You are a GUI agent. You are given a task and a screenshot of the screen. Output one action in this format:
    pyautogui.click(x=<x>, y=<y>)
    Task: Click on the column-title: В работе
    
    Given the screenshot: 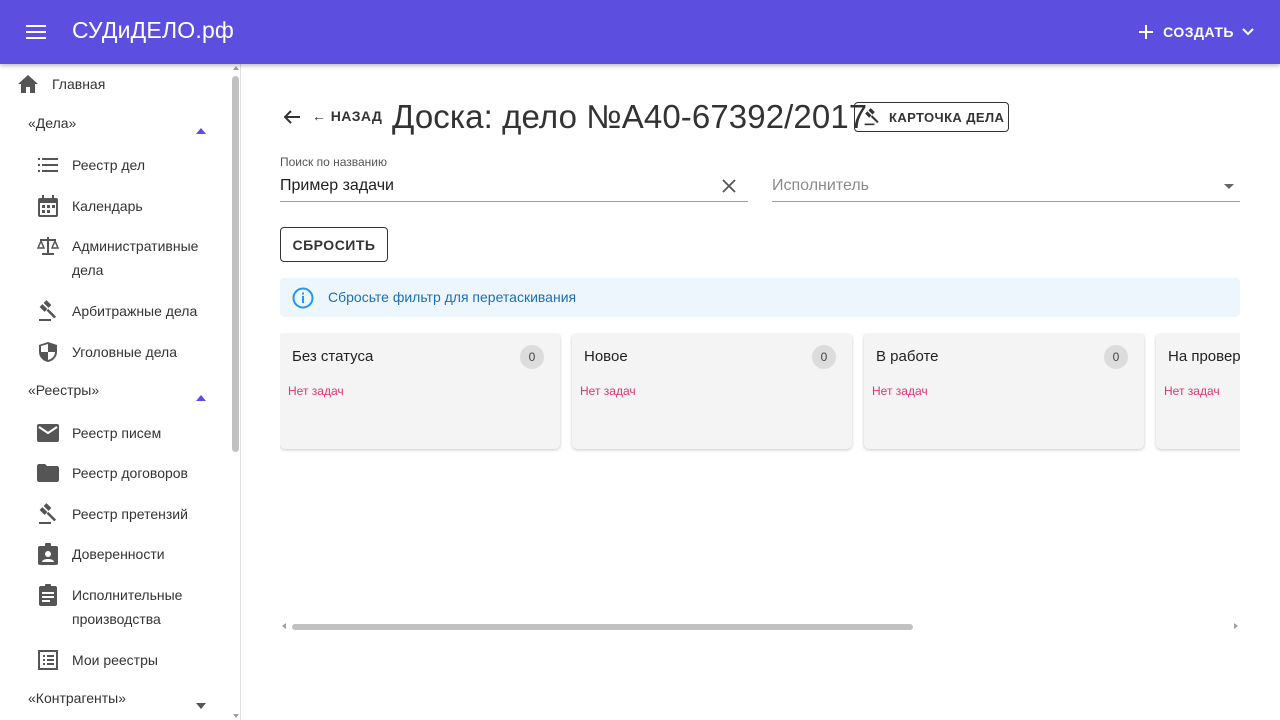 What is the action you would take?
    pyautogui.click(x=907, y=356)
    